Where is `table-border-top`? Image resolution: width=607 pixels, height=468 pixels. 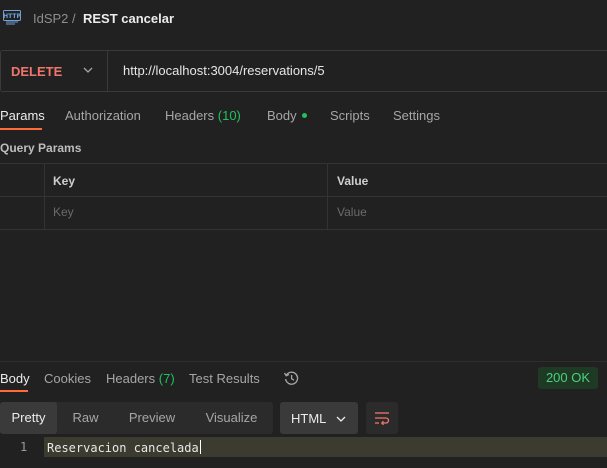
table-border-top is located at coordinates (303, 163).